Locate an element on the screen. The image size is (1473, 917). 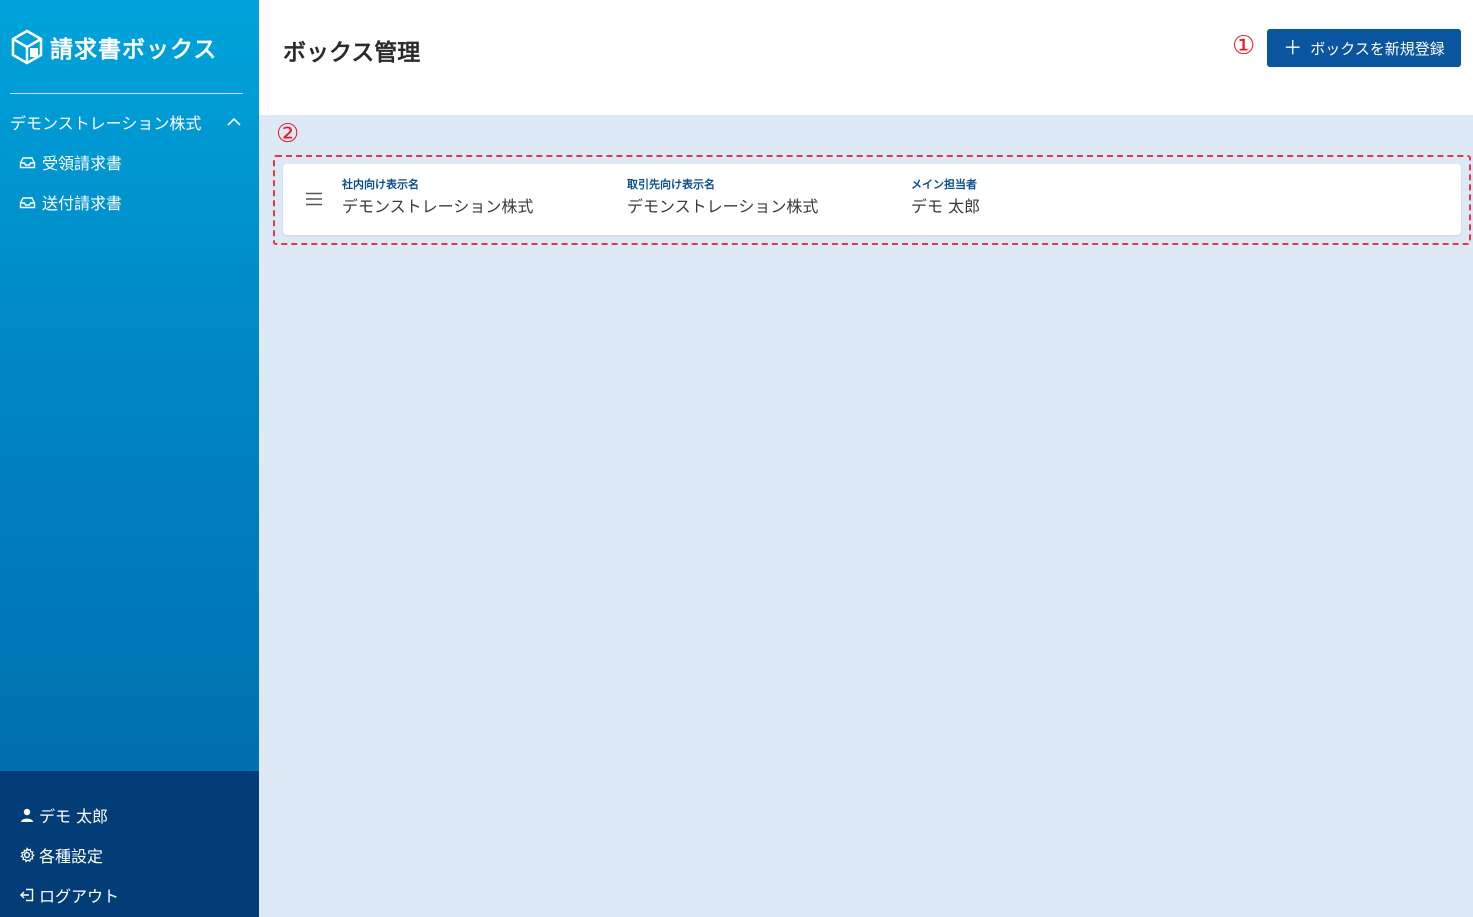
partner-name-column: 取引先向け表示名 デモンストレーション株式 is located at coordinates (722, 197).